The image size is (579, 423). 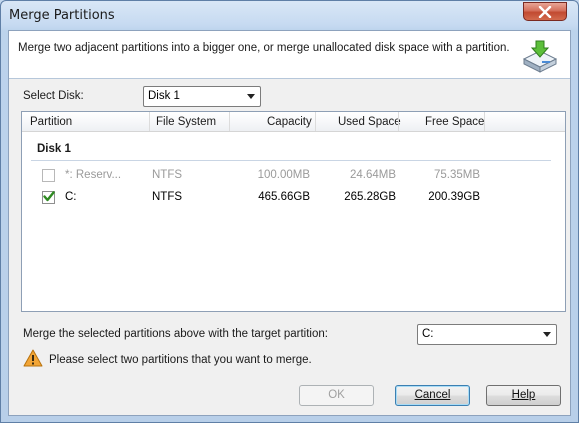 What do you see at coordinates (33, 358) in the screenshot?
I see `warning-icon` at bounding box center [33, 358].